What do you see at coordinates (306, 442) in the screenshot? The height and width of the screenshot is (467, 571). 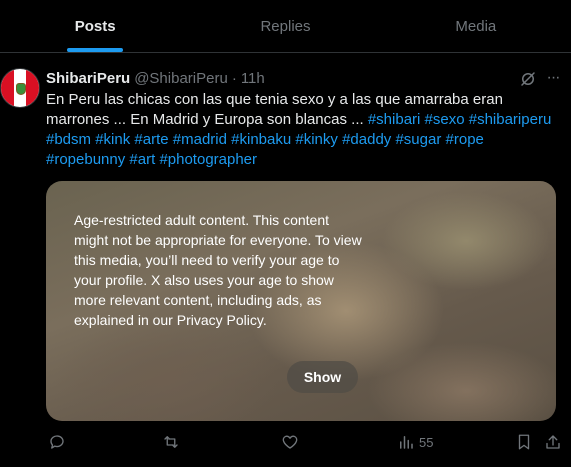 I see `post-actions: 55` at bounding box center [306, 442].